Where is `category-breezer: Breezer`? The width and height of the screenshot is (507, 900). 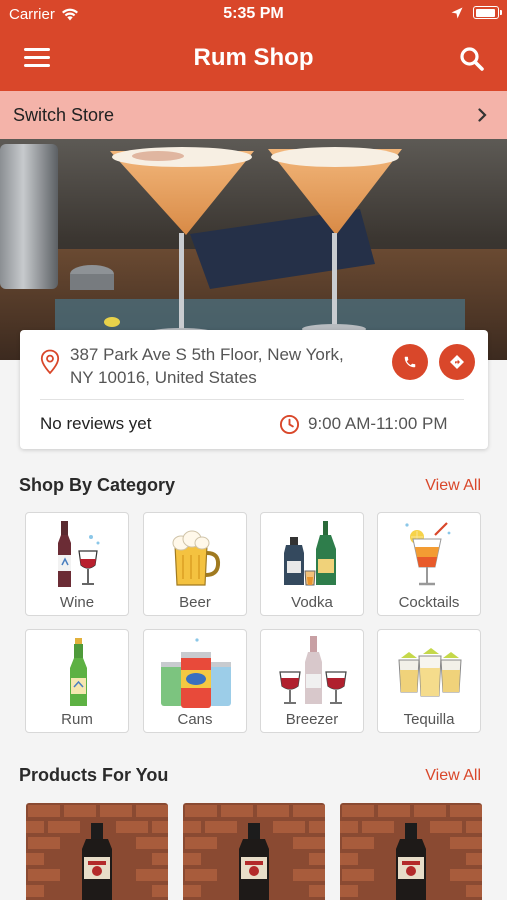
category-breezer: Breezer is located at coordinates (312, 681).